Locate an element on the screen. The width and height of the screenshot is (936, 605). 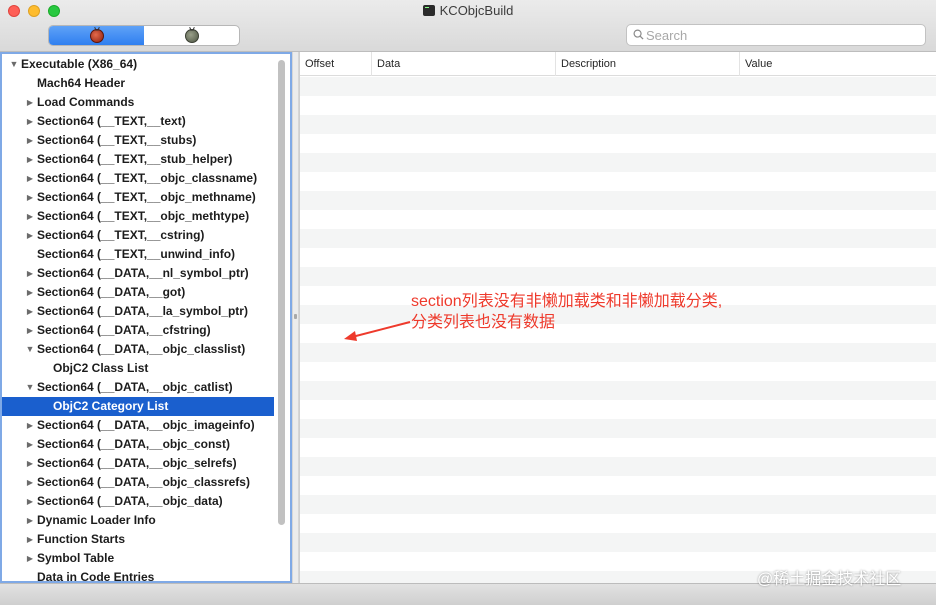
tree-row-label: Section64 (__DATA,__objc_imageinfo) is located at coordinates (146, 425).